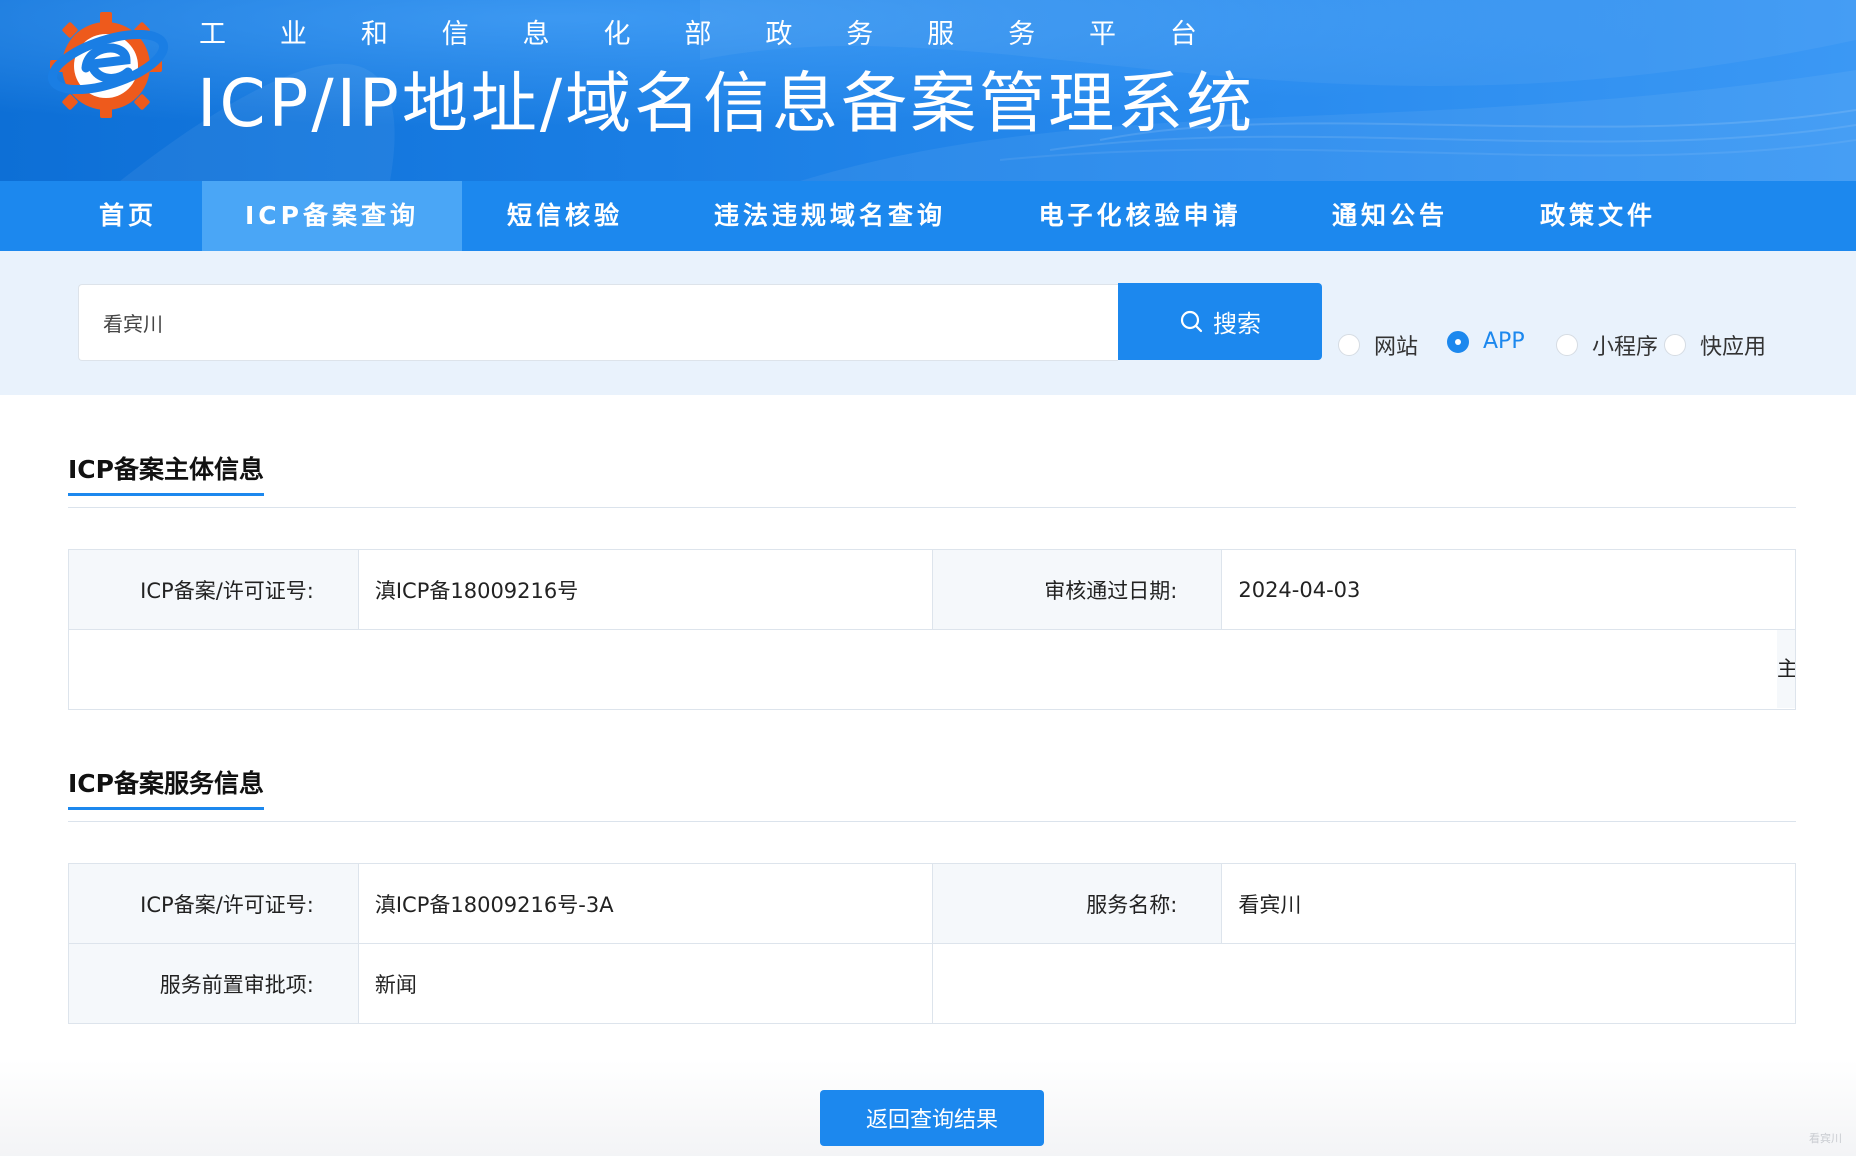 The image size is (1856, 1156). What do you see at coordinates (1508, 903) in the screenshot?
I see `service-name-value: 看宾川` at bounding box center [1508, 903].